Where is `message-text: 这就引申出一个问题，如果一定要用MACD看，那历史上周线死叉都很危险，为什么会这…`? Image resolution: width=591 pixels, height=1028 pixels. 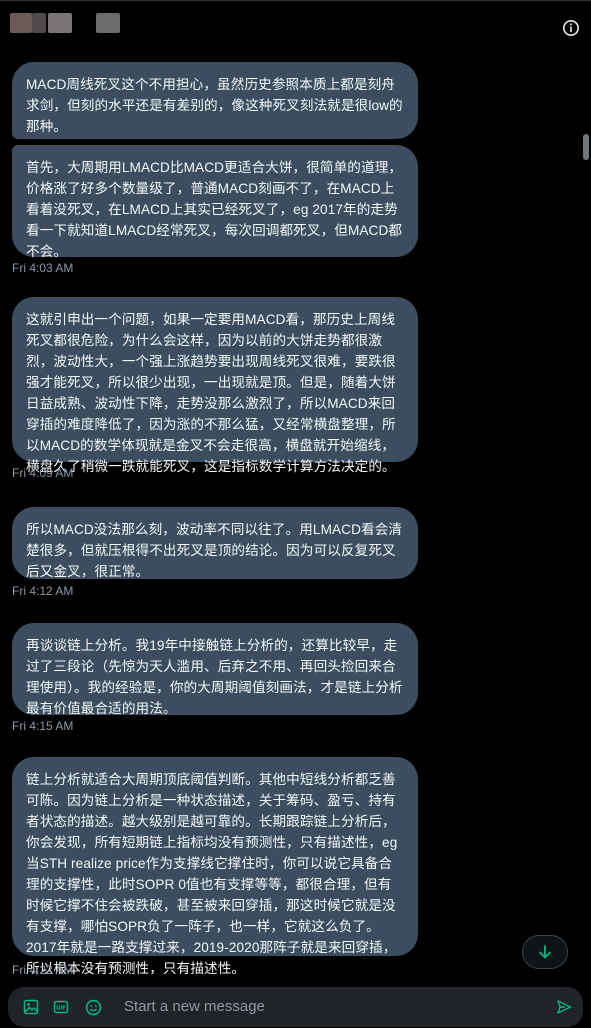 message-text: 这就引申出一个问题，如果一定要用MACD看，那历史上周线死叉都很危险，为什么会这… is located at coordinates (211, 393).